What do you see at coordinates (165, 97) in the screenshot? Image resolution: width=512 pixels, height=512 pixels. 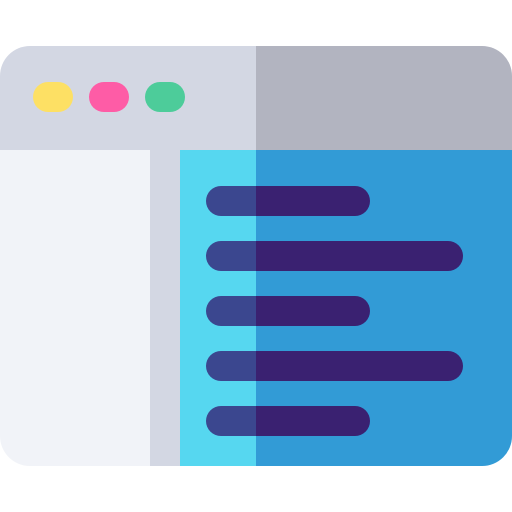 I see `green-dot-icon` at bounding box center [165, 97].